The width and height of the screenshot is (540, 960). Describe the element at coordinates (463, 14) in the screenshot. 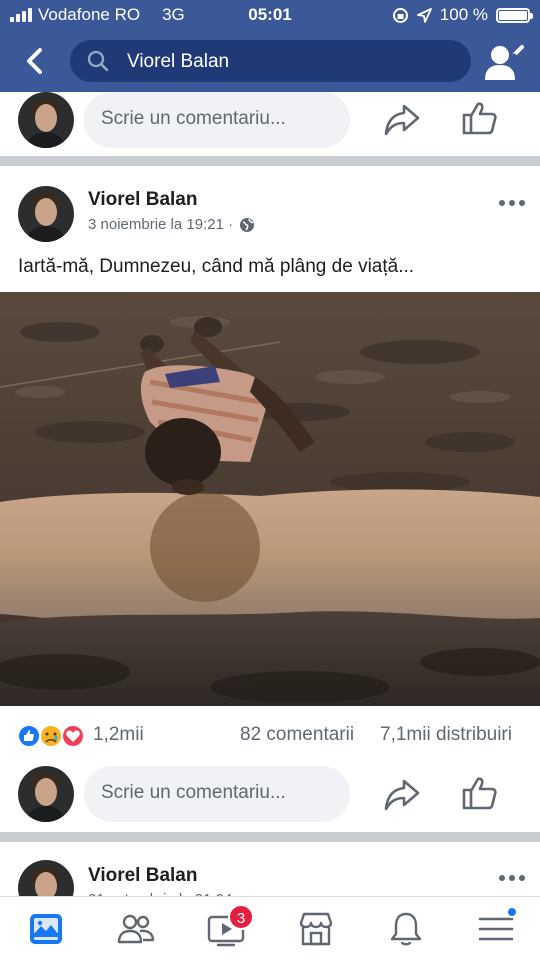

I see `battery-percent: 100 %` at that location.